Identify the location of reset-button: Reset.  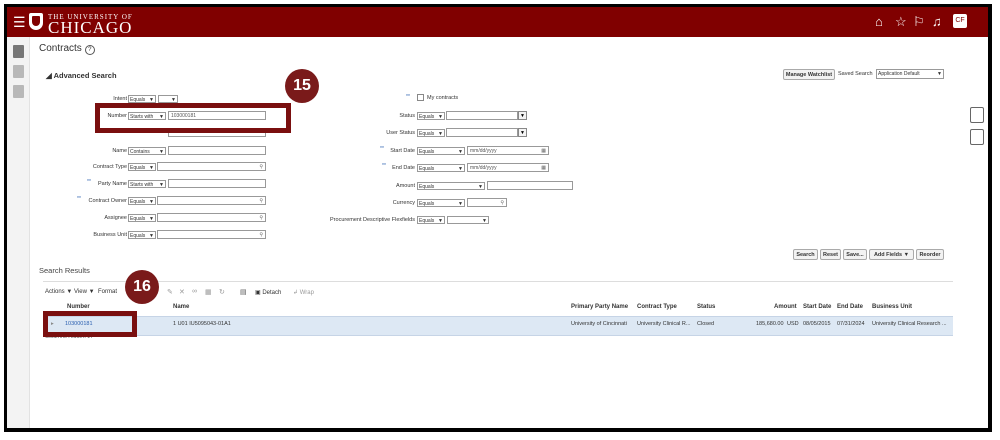
(830, 254).